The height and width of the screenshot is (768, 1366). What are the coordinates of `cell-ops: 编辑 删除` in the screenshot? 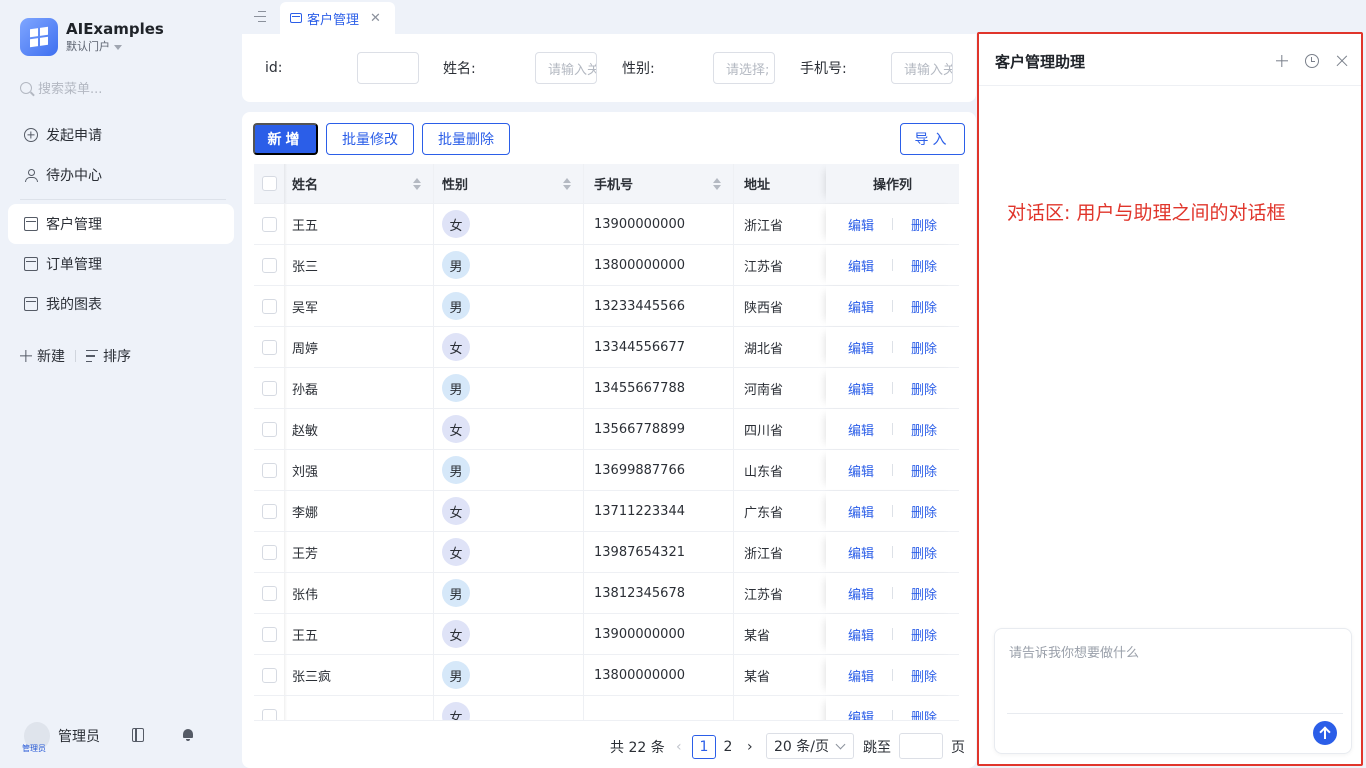 It's located at (892, 470).